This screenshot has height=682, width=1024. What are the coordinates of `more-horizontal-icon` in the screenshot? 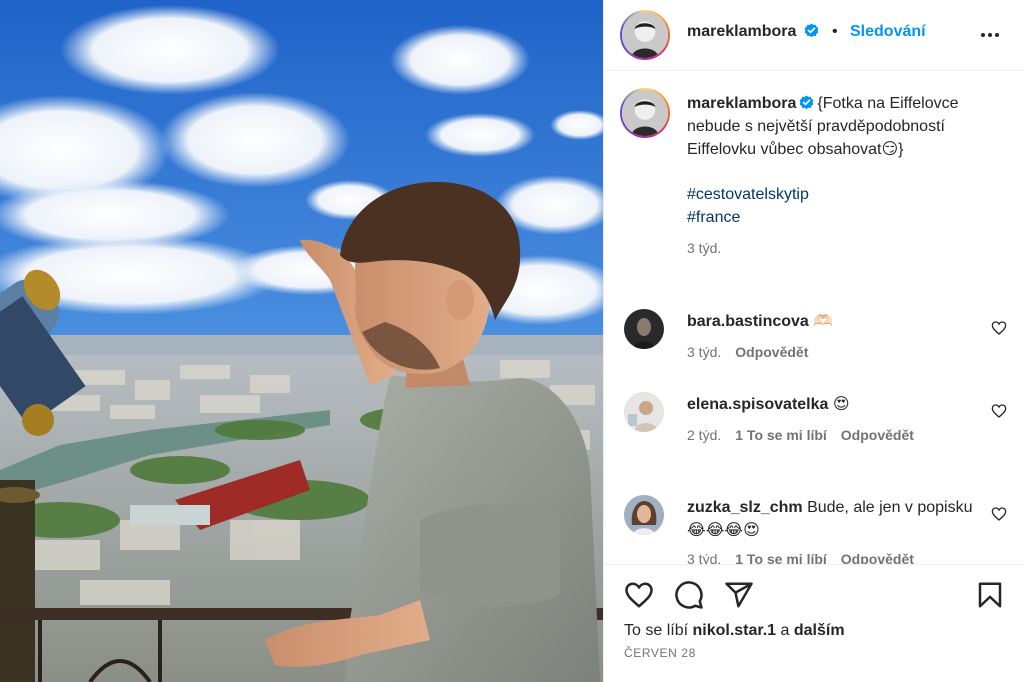 It's located at (990, 35).